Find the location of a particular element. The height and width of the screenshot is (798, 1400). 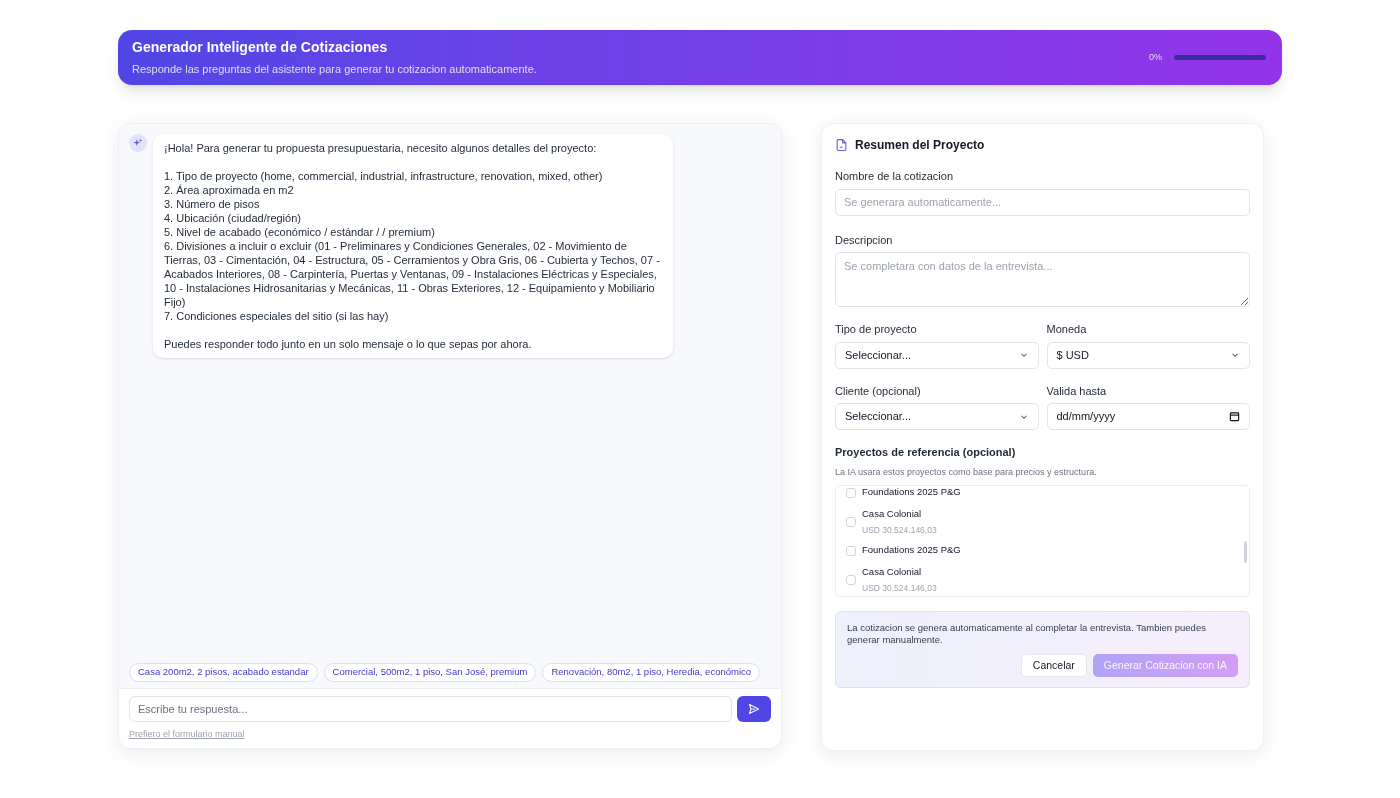

field-label: Valida hasta is located at coordinates (1077, 391).